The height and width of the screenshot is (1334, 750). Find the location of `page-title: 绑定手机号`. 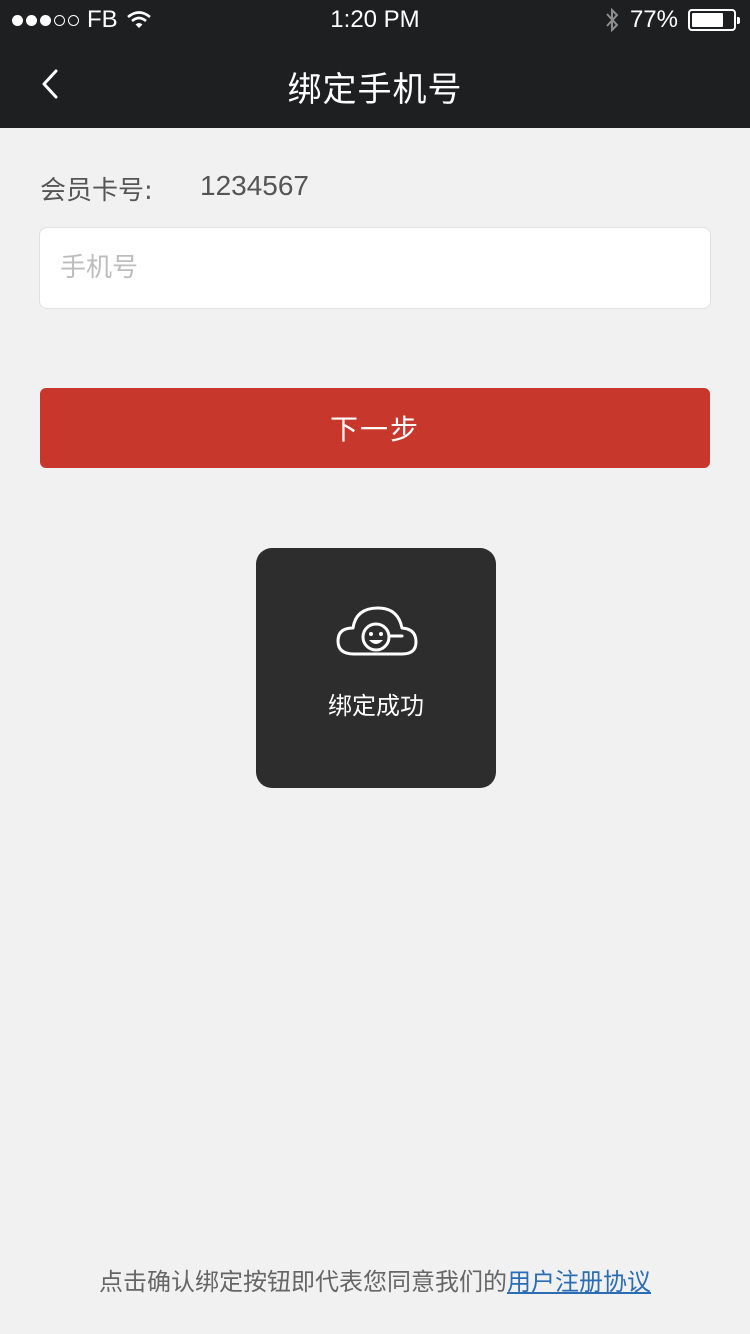

page-title: 绑定手机号 is located at coordinates (375, 90).